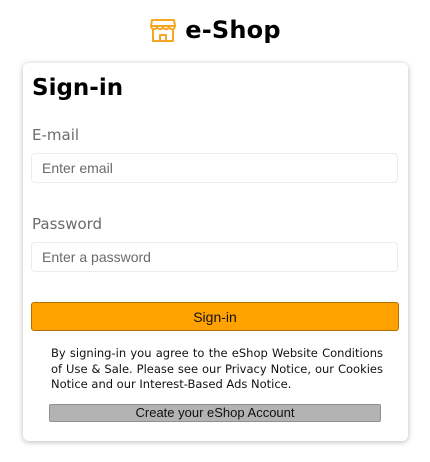 The image size is (430, 462). What do you see at coordinates (214, 257) in the screenshot?
I see `password-field` at bounding box center [214, 257].